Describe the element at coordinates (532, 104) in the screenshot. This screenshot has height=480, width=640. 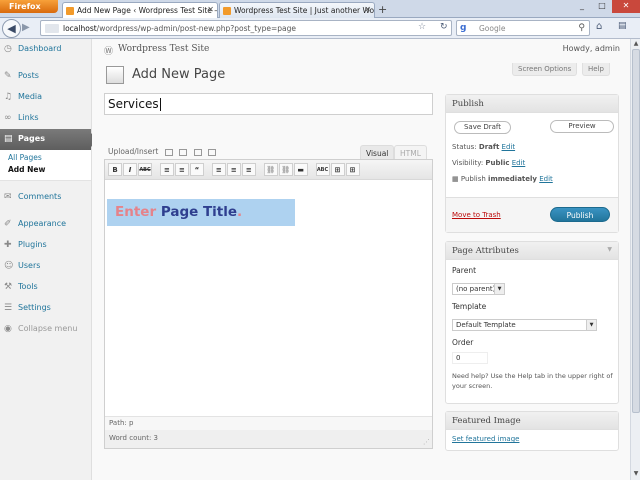
I see `publish-box-title: Publish` at that location.